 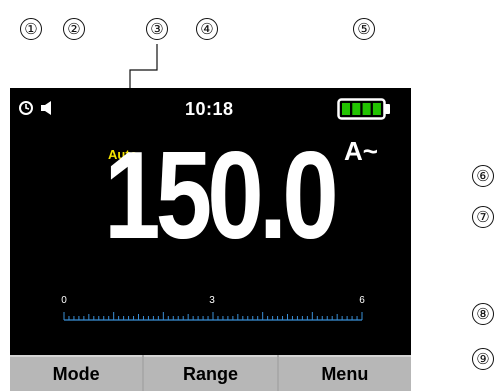 What do you see at coordinates (74, 29) in the screenshot?
I see `callout-2: ②` at bounding box center [74, 29].